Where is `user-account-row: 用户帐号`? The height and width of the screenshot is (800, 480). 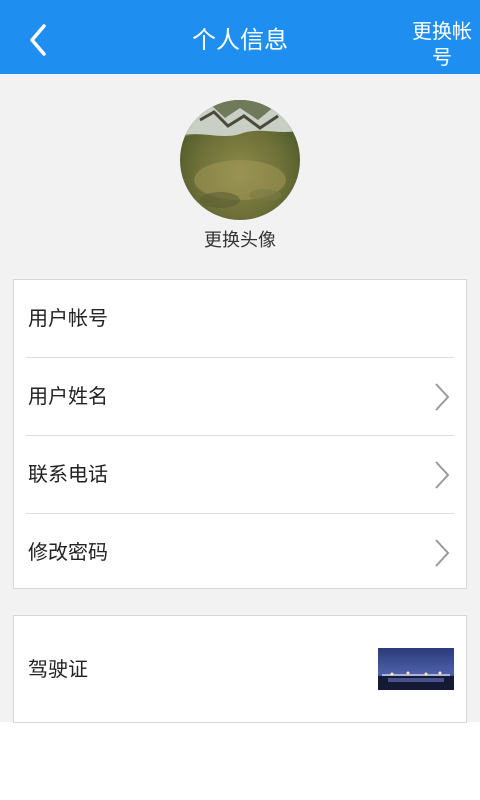 user-account-row: 用户帐号 is located at coordinates (240, 318).